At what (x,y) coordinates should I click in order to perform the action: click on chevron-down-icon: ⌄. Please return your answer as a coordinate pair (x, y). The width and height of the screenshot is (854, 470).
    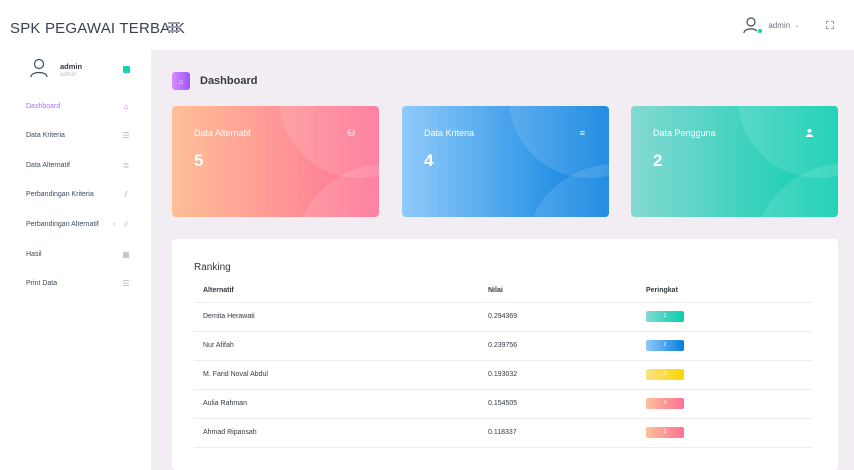
    Looking at the image, I should click on (797, 25).